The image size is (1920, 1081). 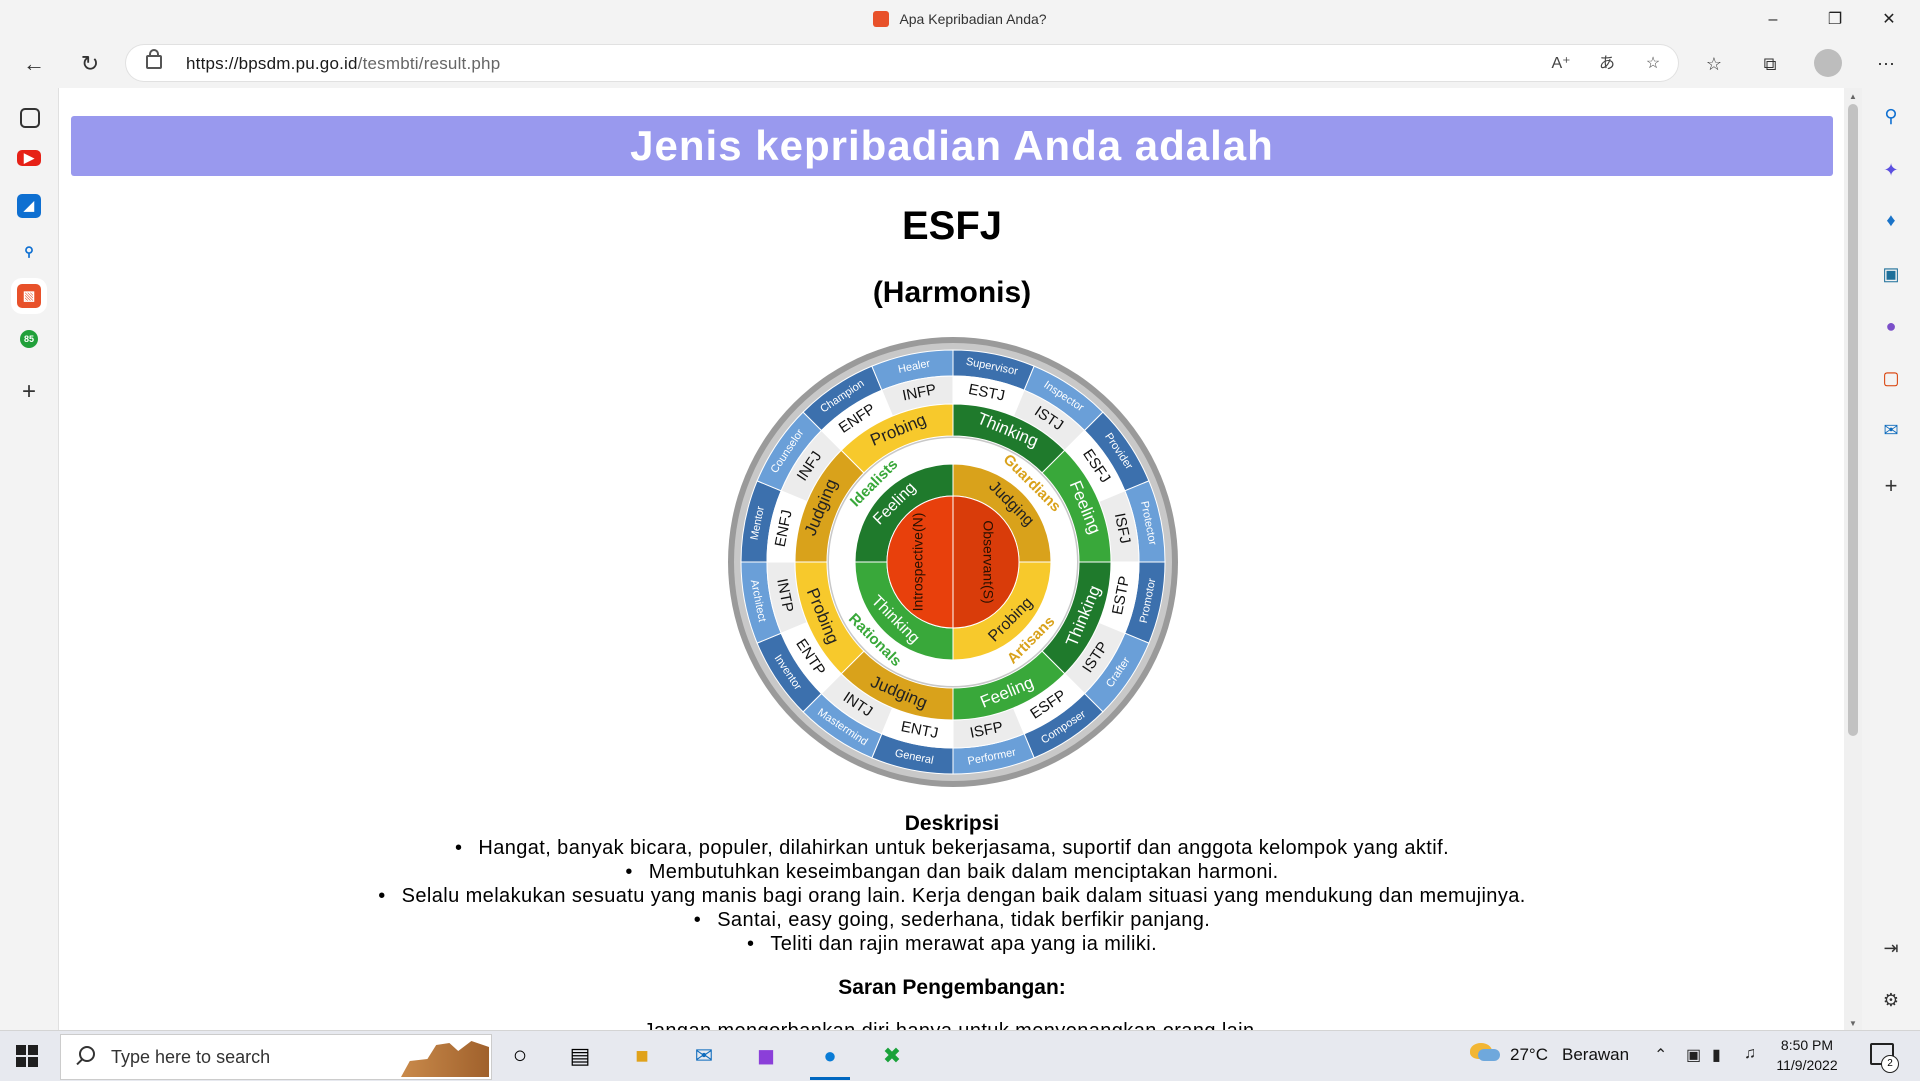 I want to click on weather-temp: 27°C, so click(x=1529, y=1055).